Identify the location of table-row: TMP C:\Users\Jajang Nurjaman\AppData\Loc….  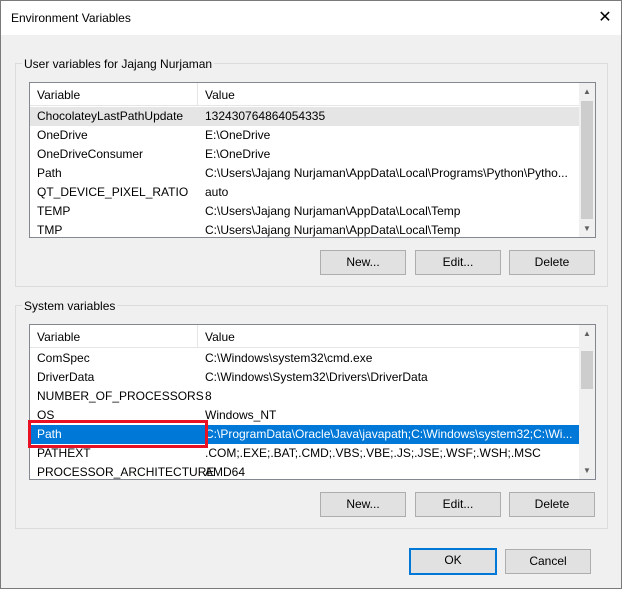
(304, 229).